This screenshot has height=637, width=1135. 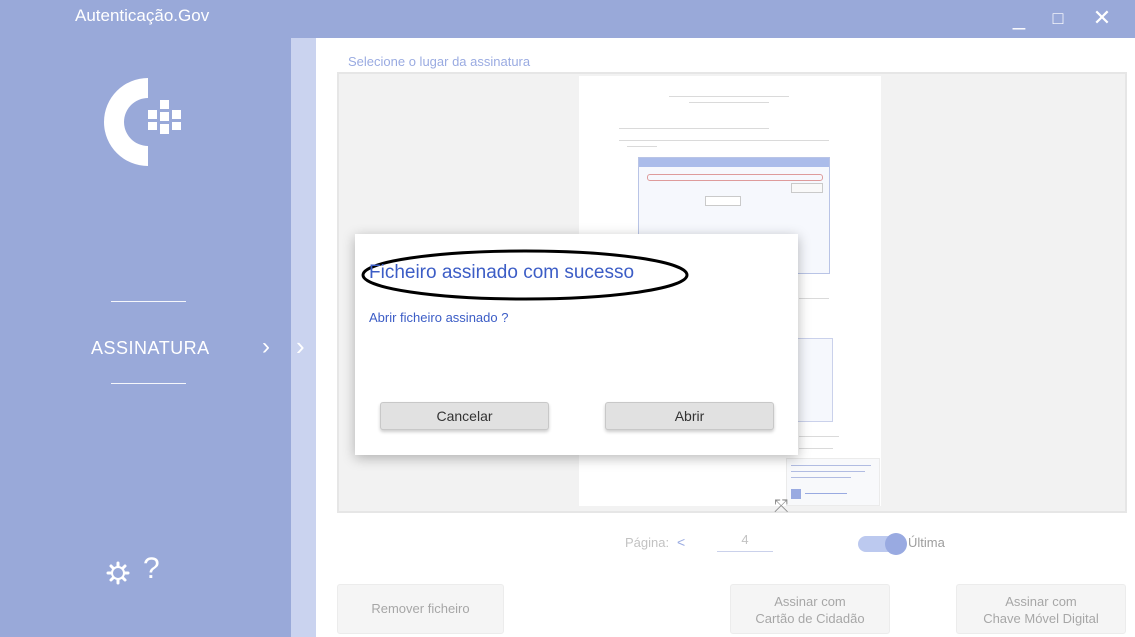 I want to click on cancel-button: Cancelar, so click(x=464, y=416).